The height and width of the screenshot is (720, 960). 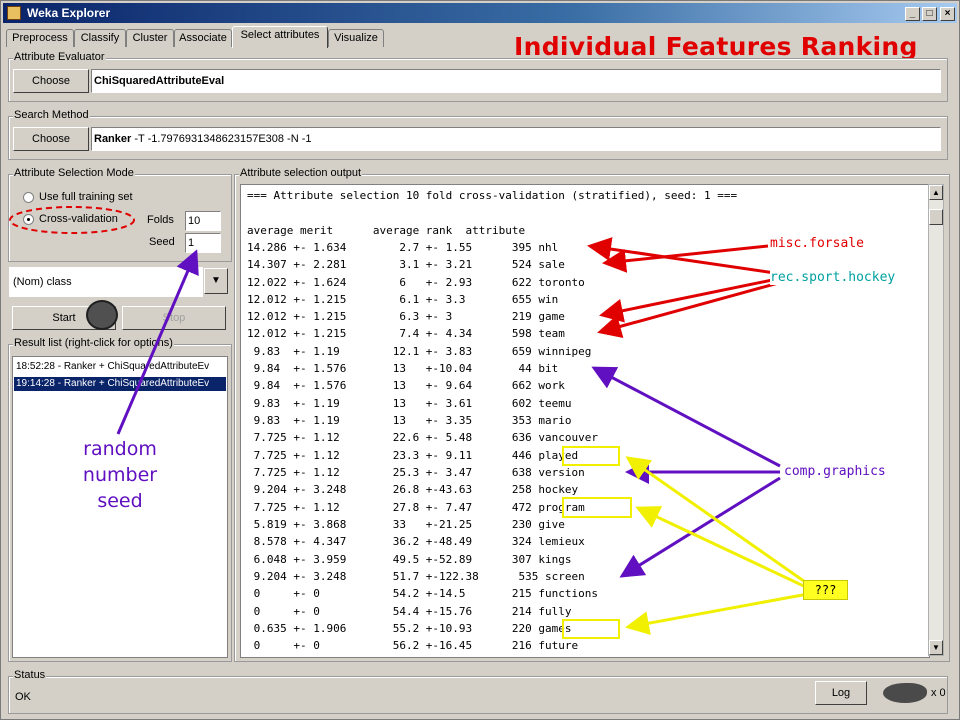 I want to click on output-line: 12.012 +- 1.215 6.3 +- 3 219 game, so click(x=406, y=316).